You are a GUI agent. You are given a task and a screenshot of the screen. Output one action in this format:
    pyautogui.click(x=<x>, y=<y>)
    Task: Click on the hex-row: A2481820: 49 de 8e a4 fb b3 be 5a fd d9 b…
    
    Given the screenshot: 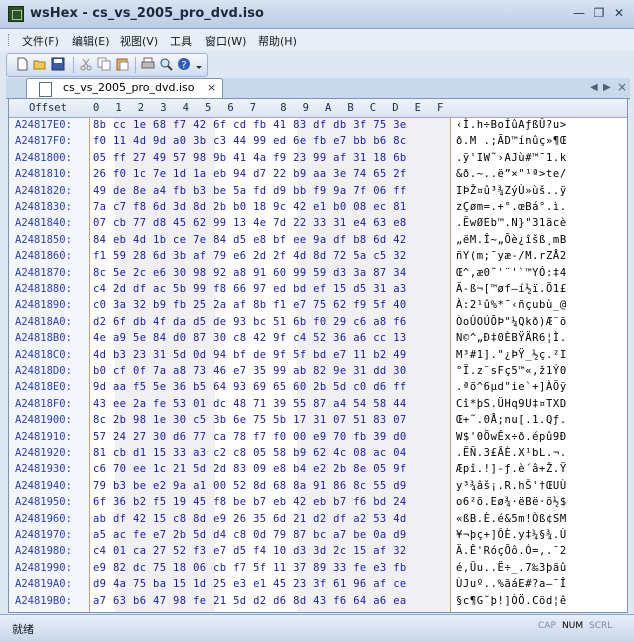 What is the action you would take?
    pyautogui.click(x=318, y=192)
    